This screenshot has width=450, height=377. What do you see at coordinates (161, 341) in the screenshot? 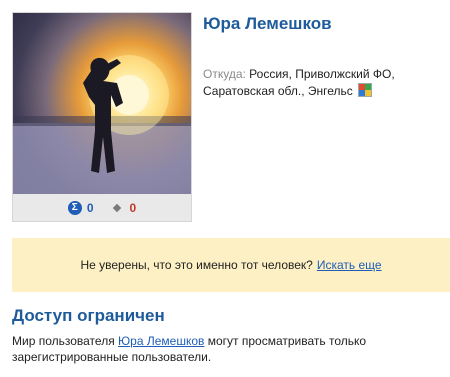
I see `restricted-user-link: Юра Лемешков` at bounding box center [161, 341].